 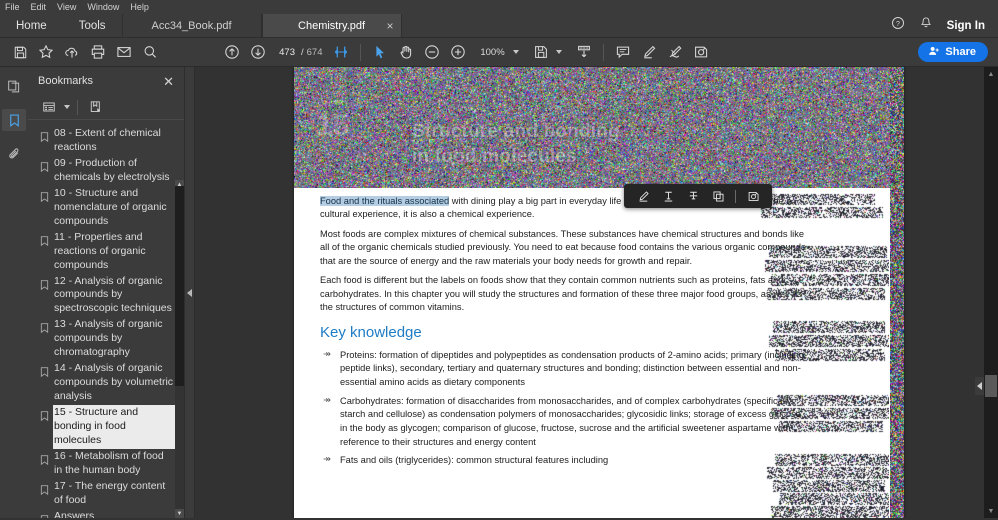 I want to click on page-thumbnails-icon, so click(x=14, y=86).